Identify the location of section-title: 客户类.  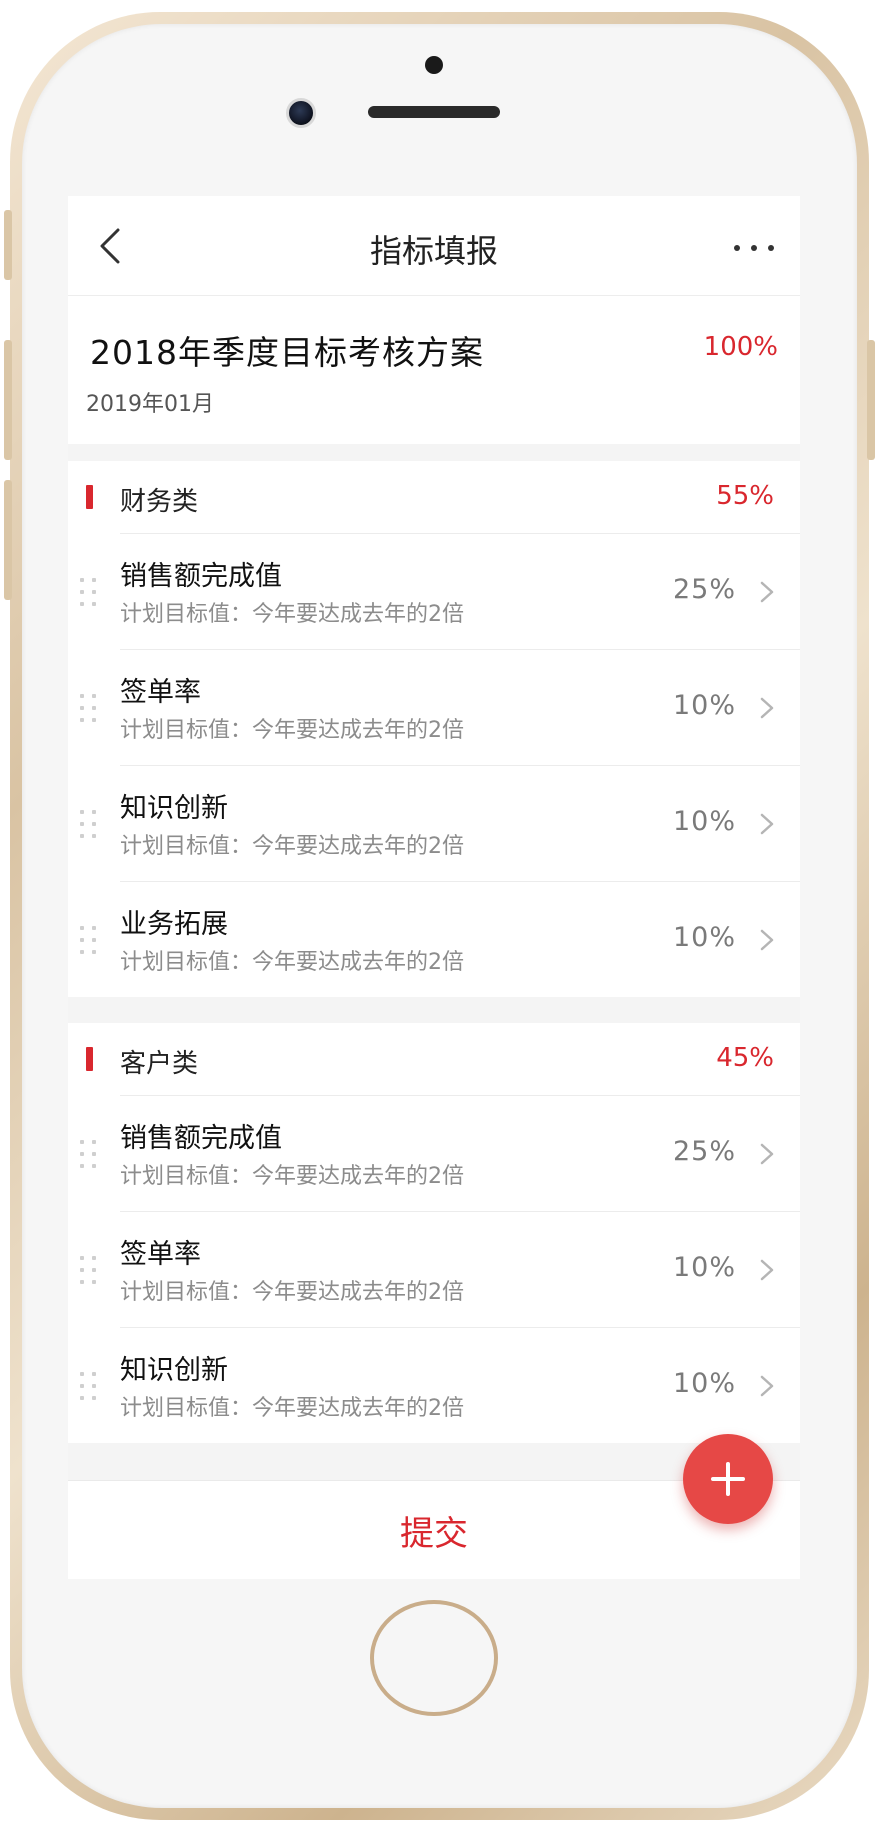
(159, 1064).